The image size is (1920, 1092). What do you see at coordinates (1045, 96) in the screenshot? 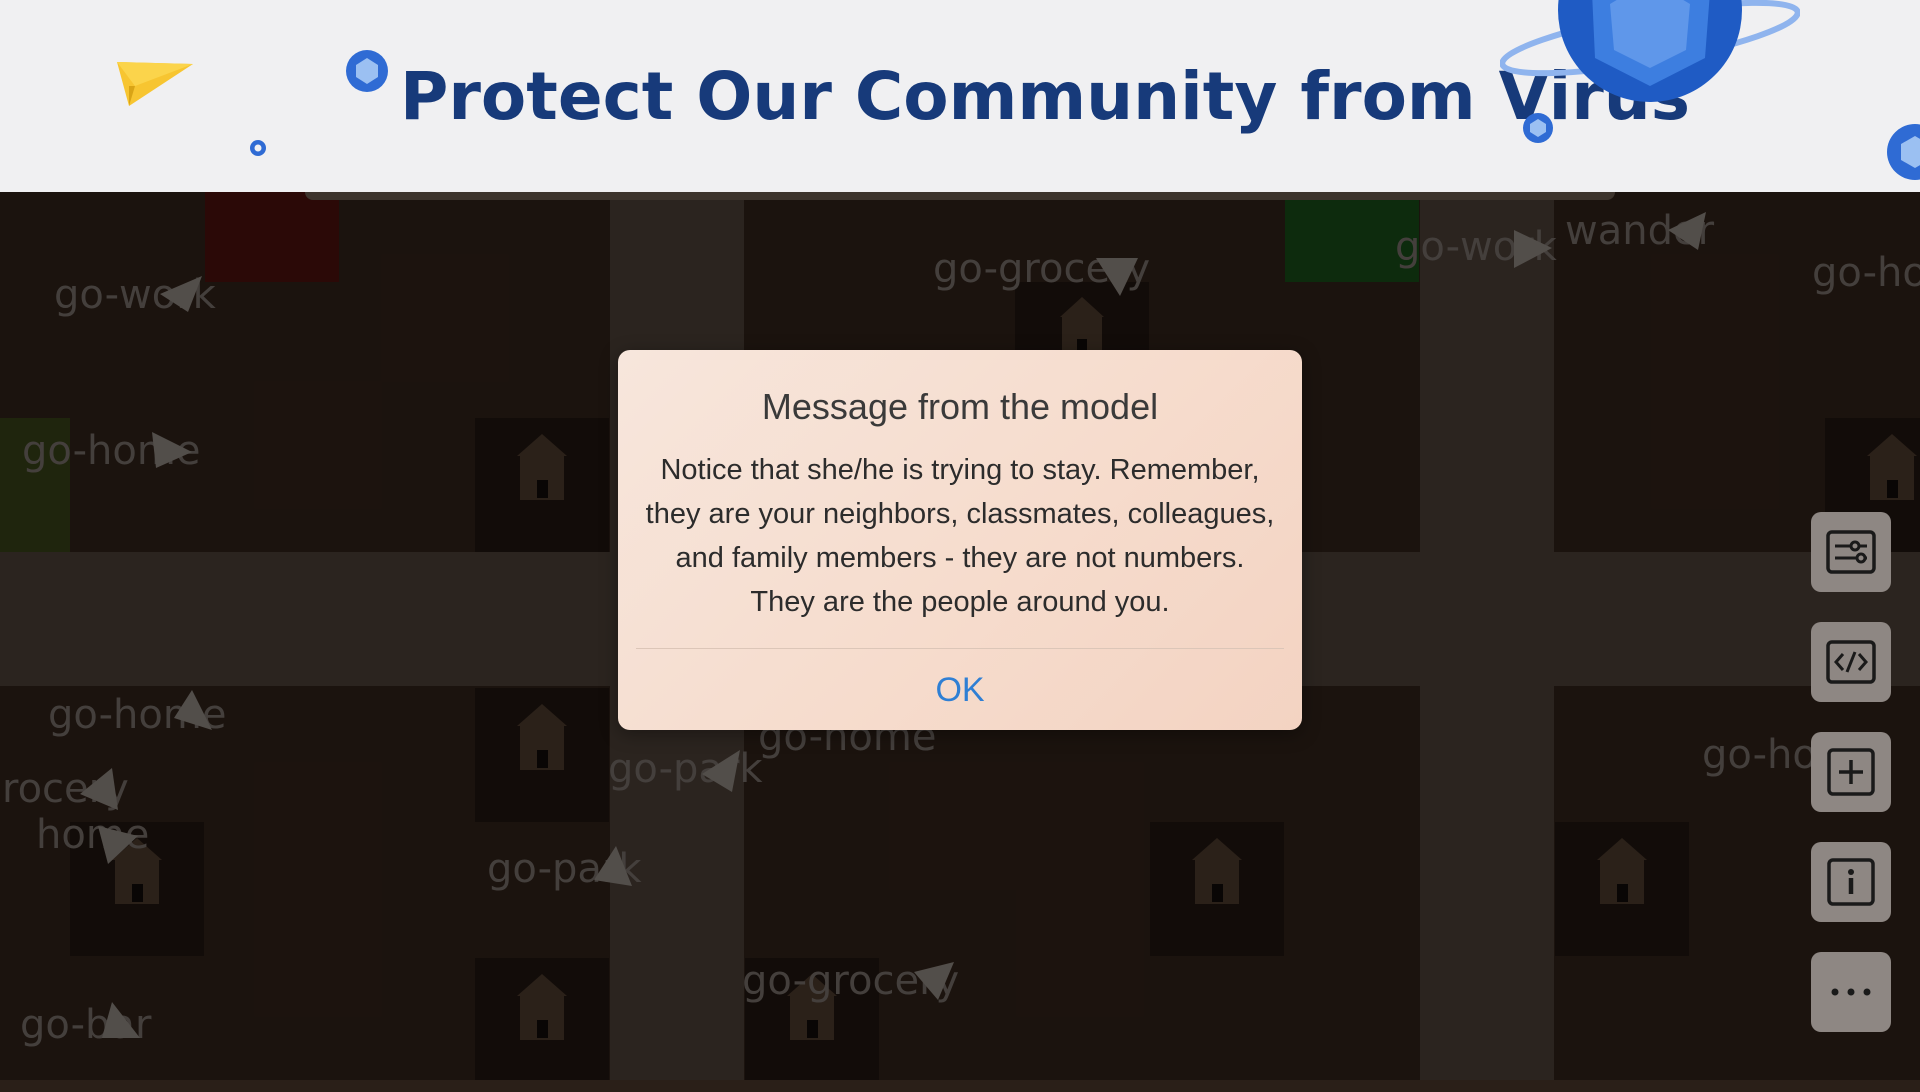
I see `page-title: Protect Our Community from Virus` at bounding box center [1045, 96].